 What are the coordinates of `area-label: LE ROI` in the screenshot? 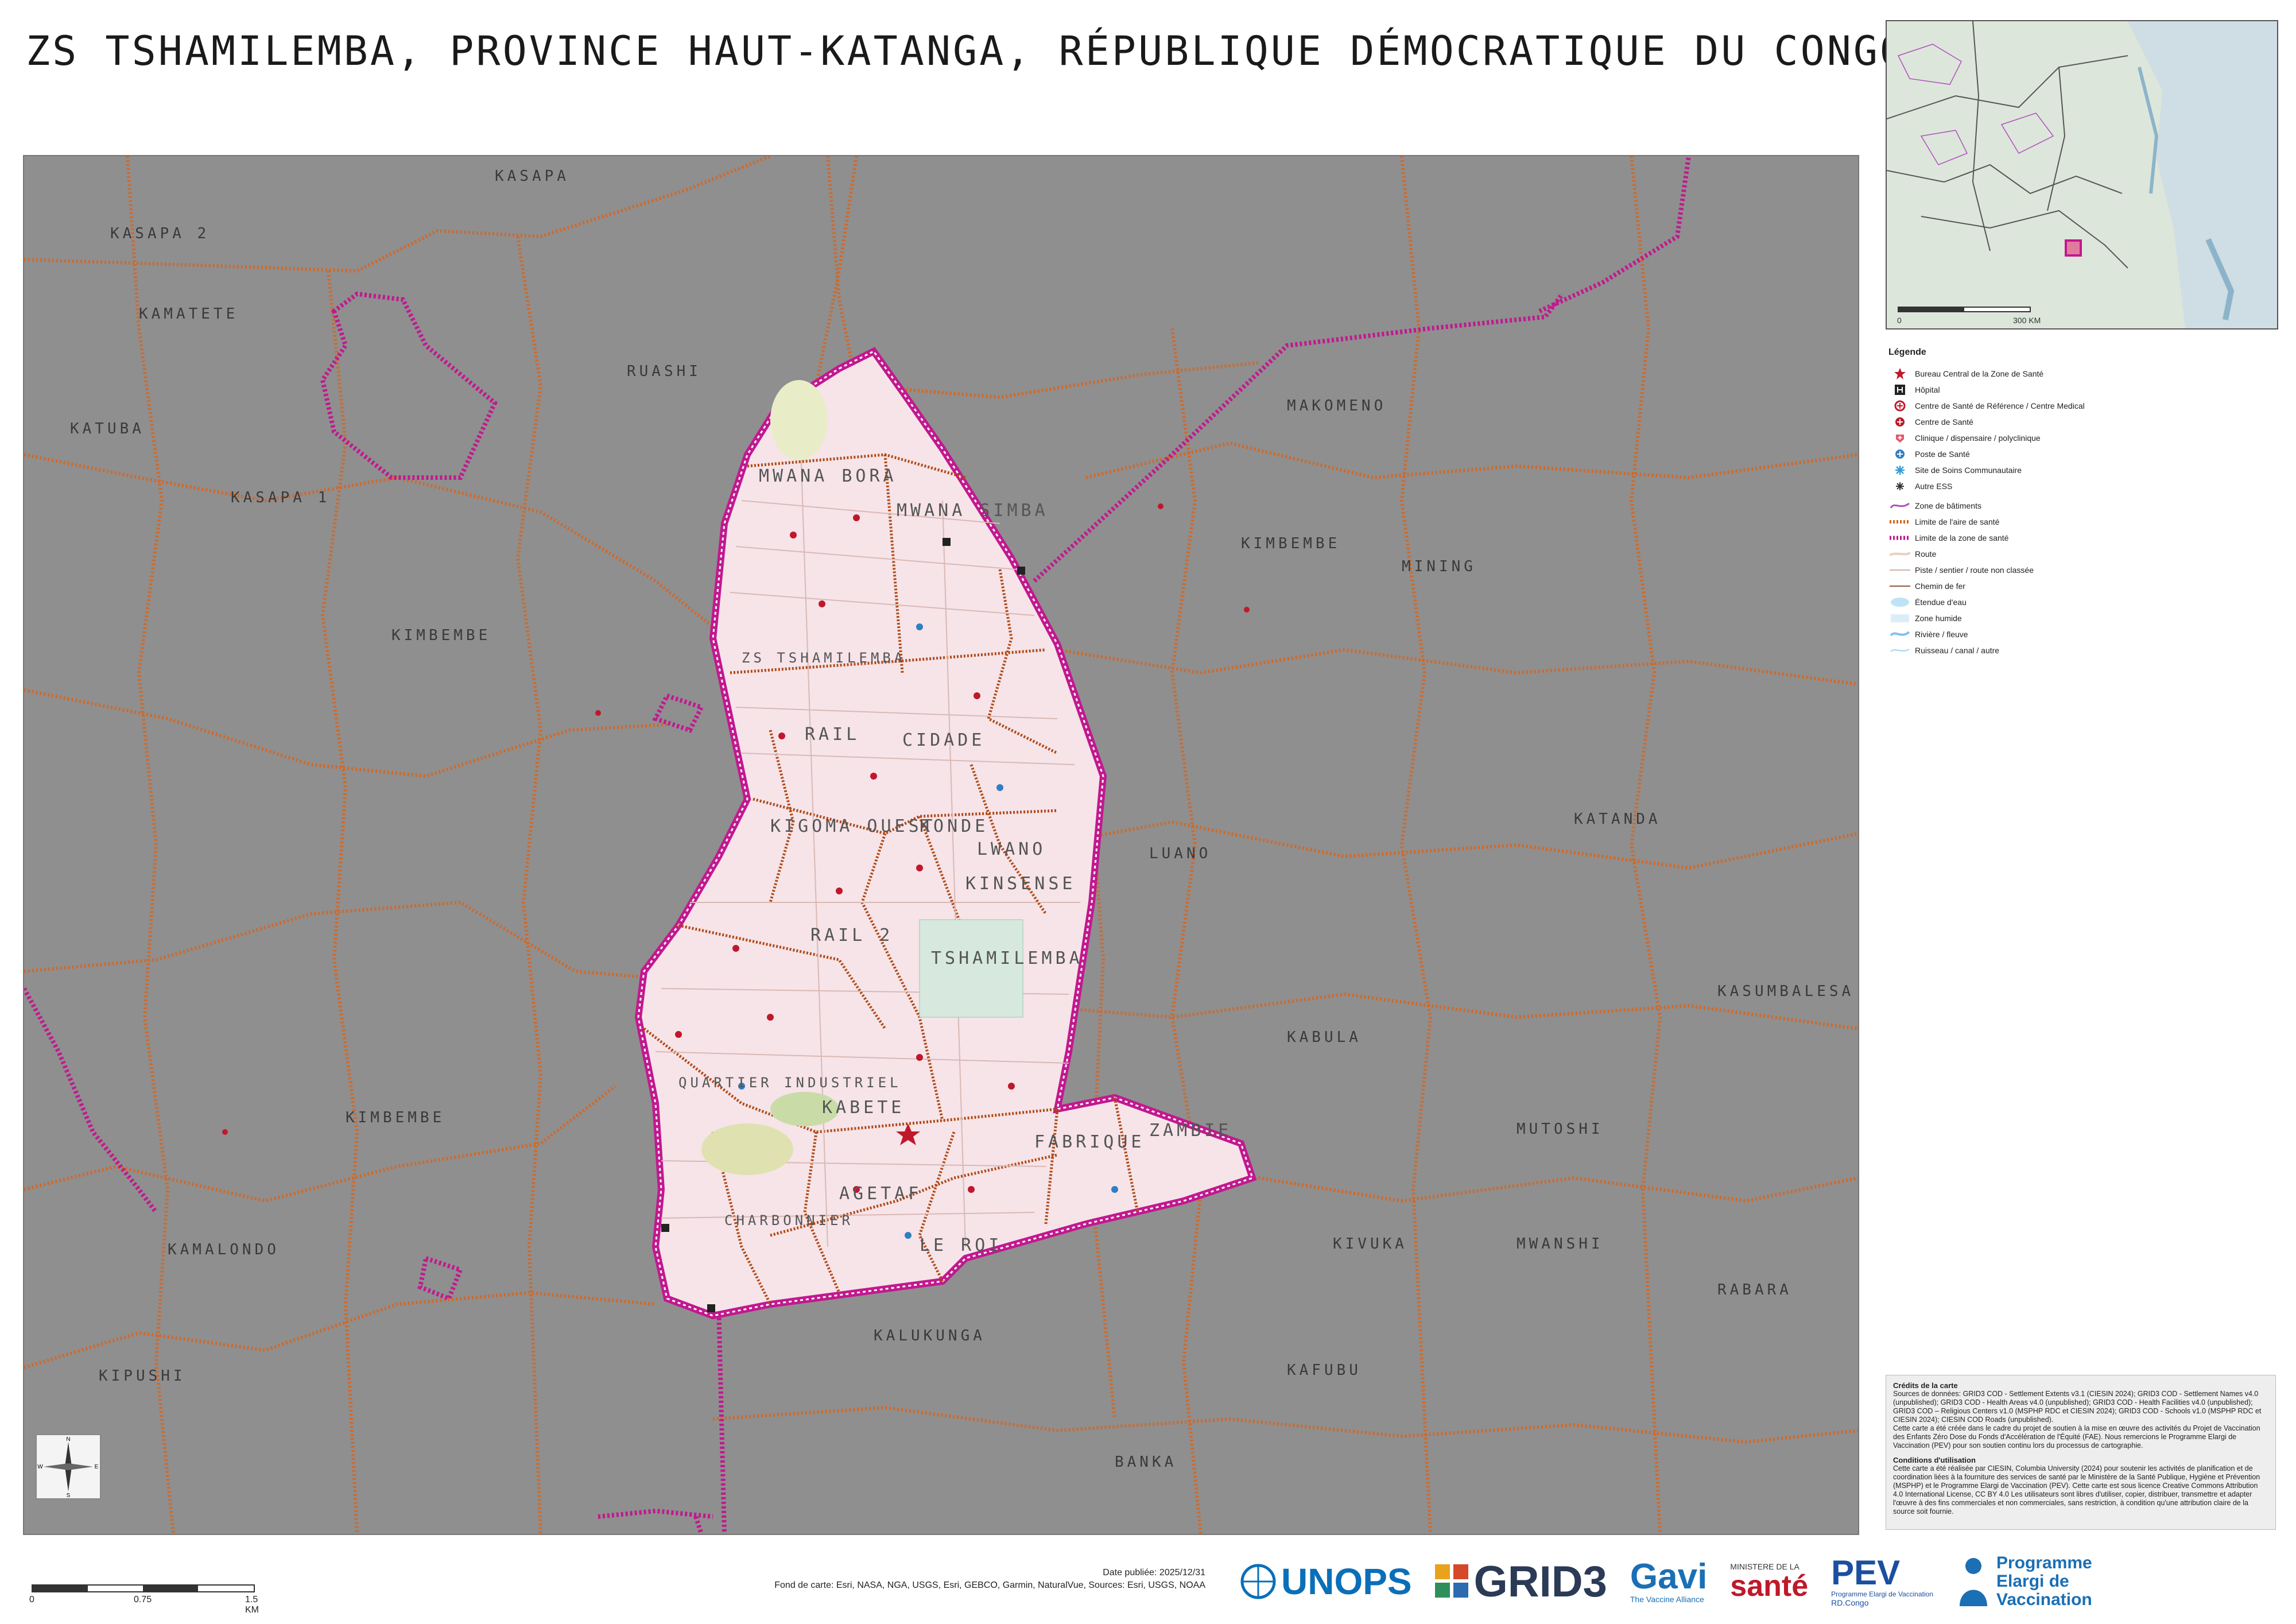 It's located at (961, 1245).